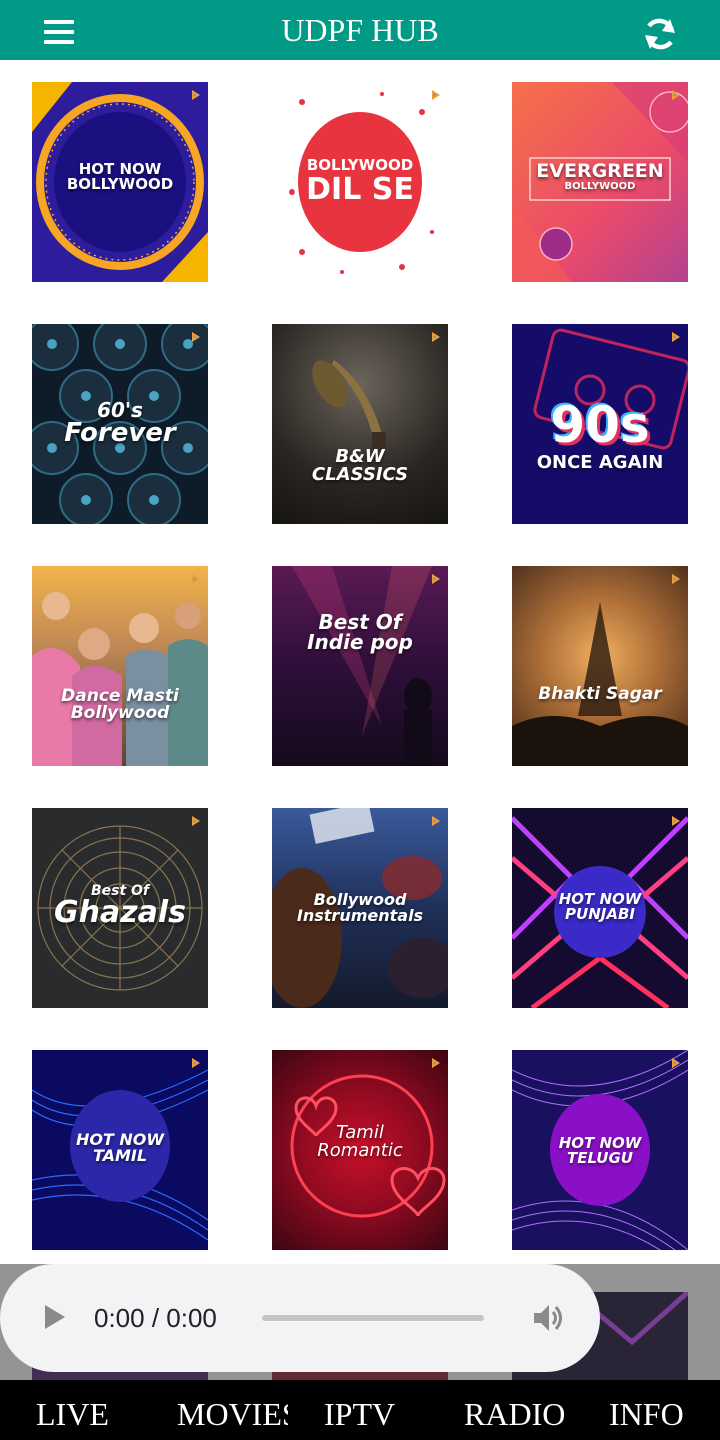 The width and height of the screenshot is (720, 1440). I want to click on tile-label: Bollywood Instrumentals, so click(360, 908).